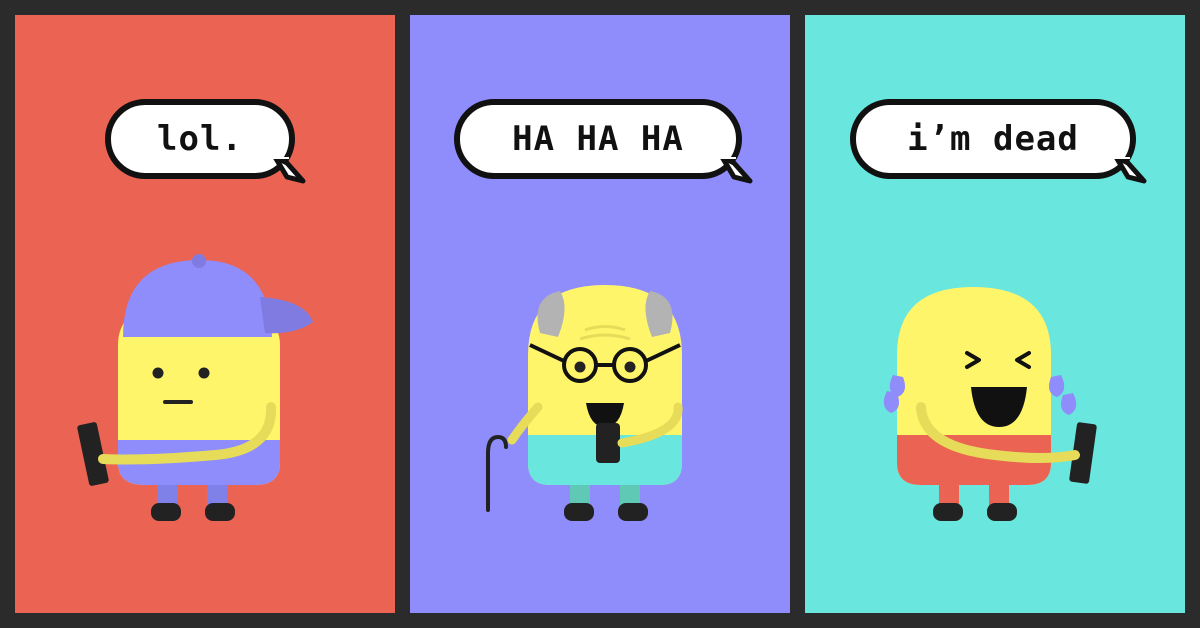 This screenshot has height=628, width=1200. What do you see at coordinates (286, 315) in the screenshot?
I see `cap-brim` at bounding box center [286, 315].